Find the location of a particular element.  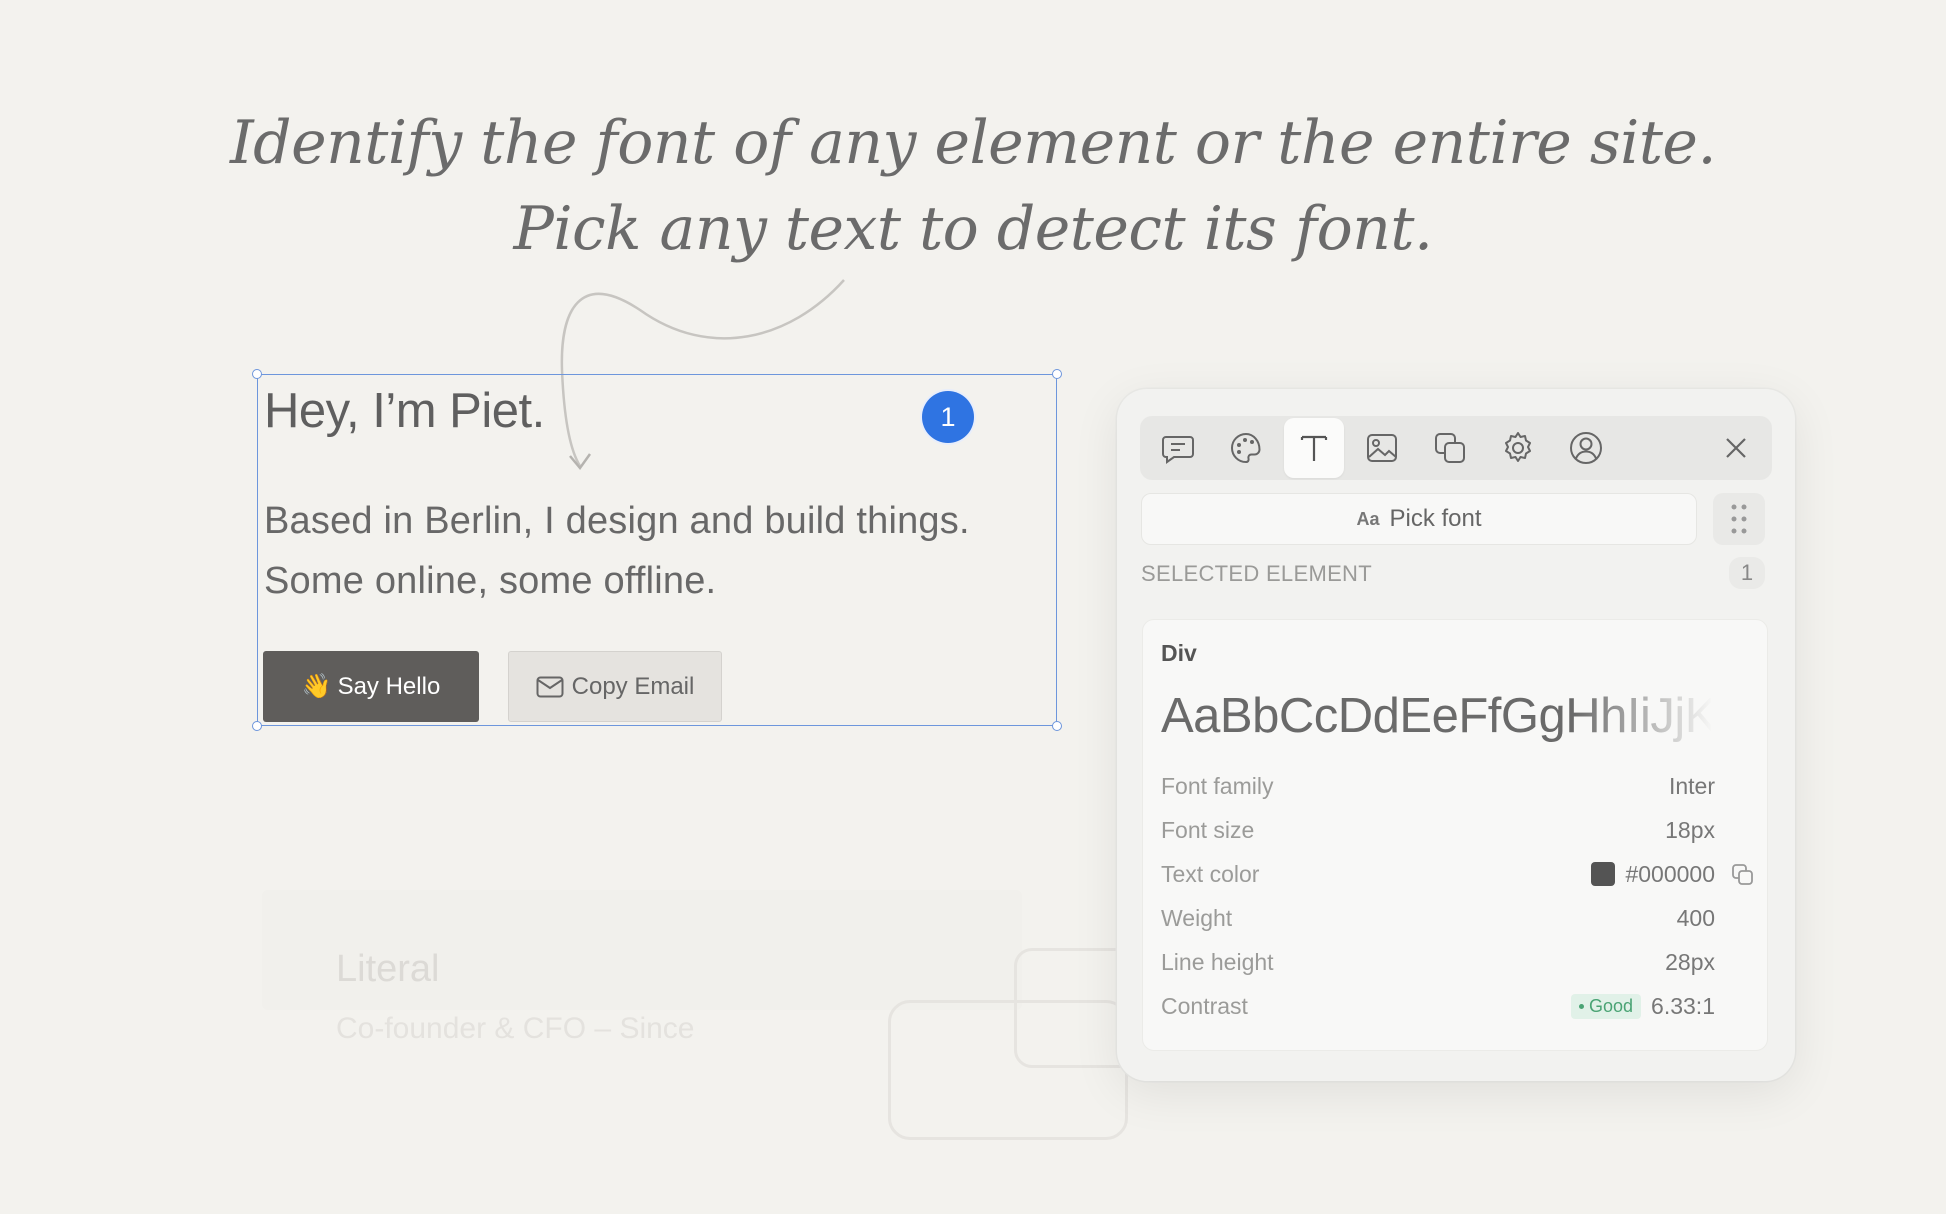

row-value: #000000 is located at coordinates (1670, 873).